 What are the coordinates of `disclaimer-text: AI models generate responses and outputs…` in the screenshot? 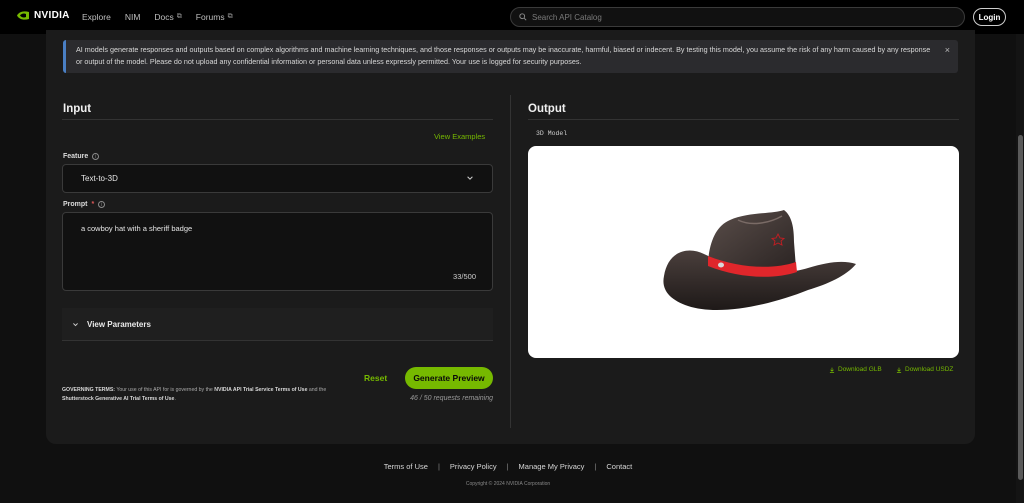 It's located at (503, 55).